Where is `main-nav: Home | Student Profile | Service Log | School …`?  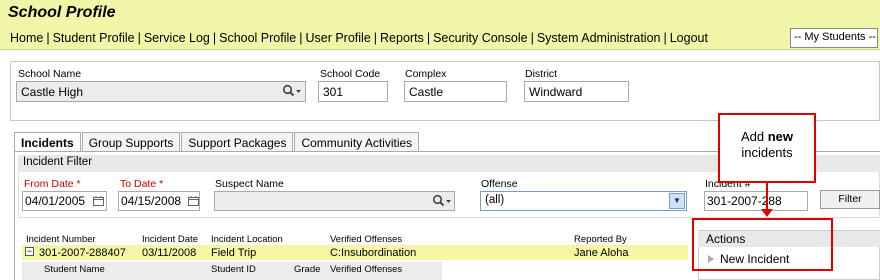 main-nav: Home | Student Profile | Service Log | School … is located at coordinates (359, 38).